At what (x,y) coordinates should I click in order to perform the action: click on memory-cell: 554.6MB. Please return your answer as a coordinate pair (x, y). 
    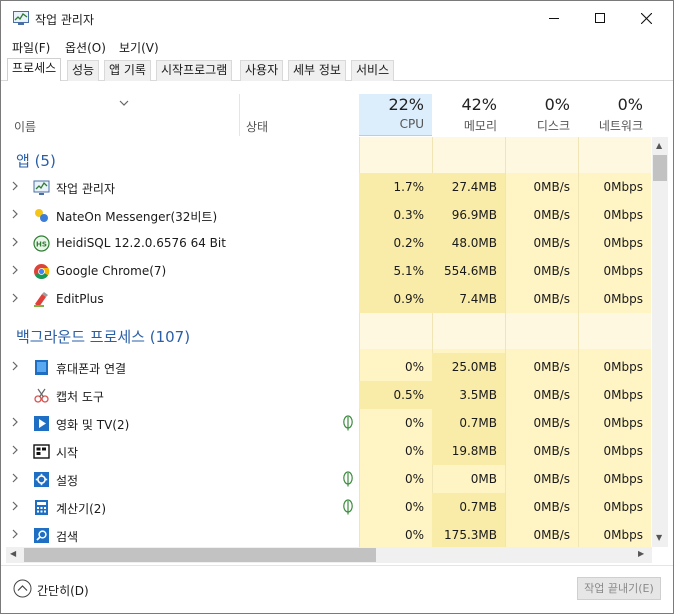
    Looking at the image, I should click on (468, 271).